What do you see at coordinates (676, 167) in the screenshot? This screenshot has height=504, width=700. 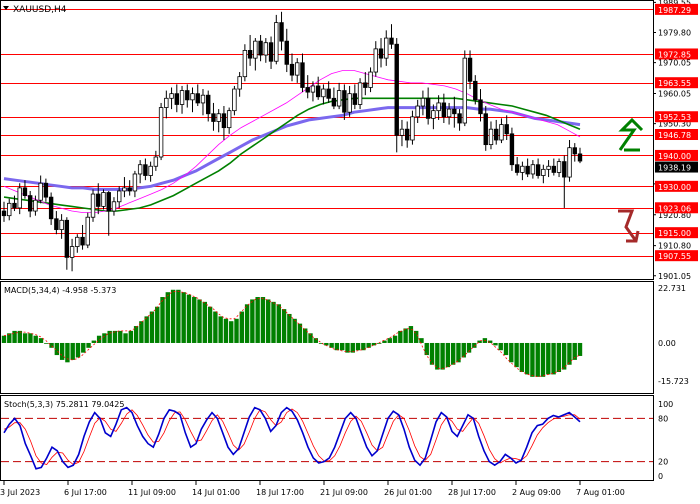 I see `current-price-tag: 1938.19` at bounding box center [676, 167].